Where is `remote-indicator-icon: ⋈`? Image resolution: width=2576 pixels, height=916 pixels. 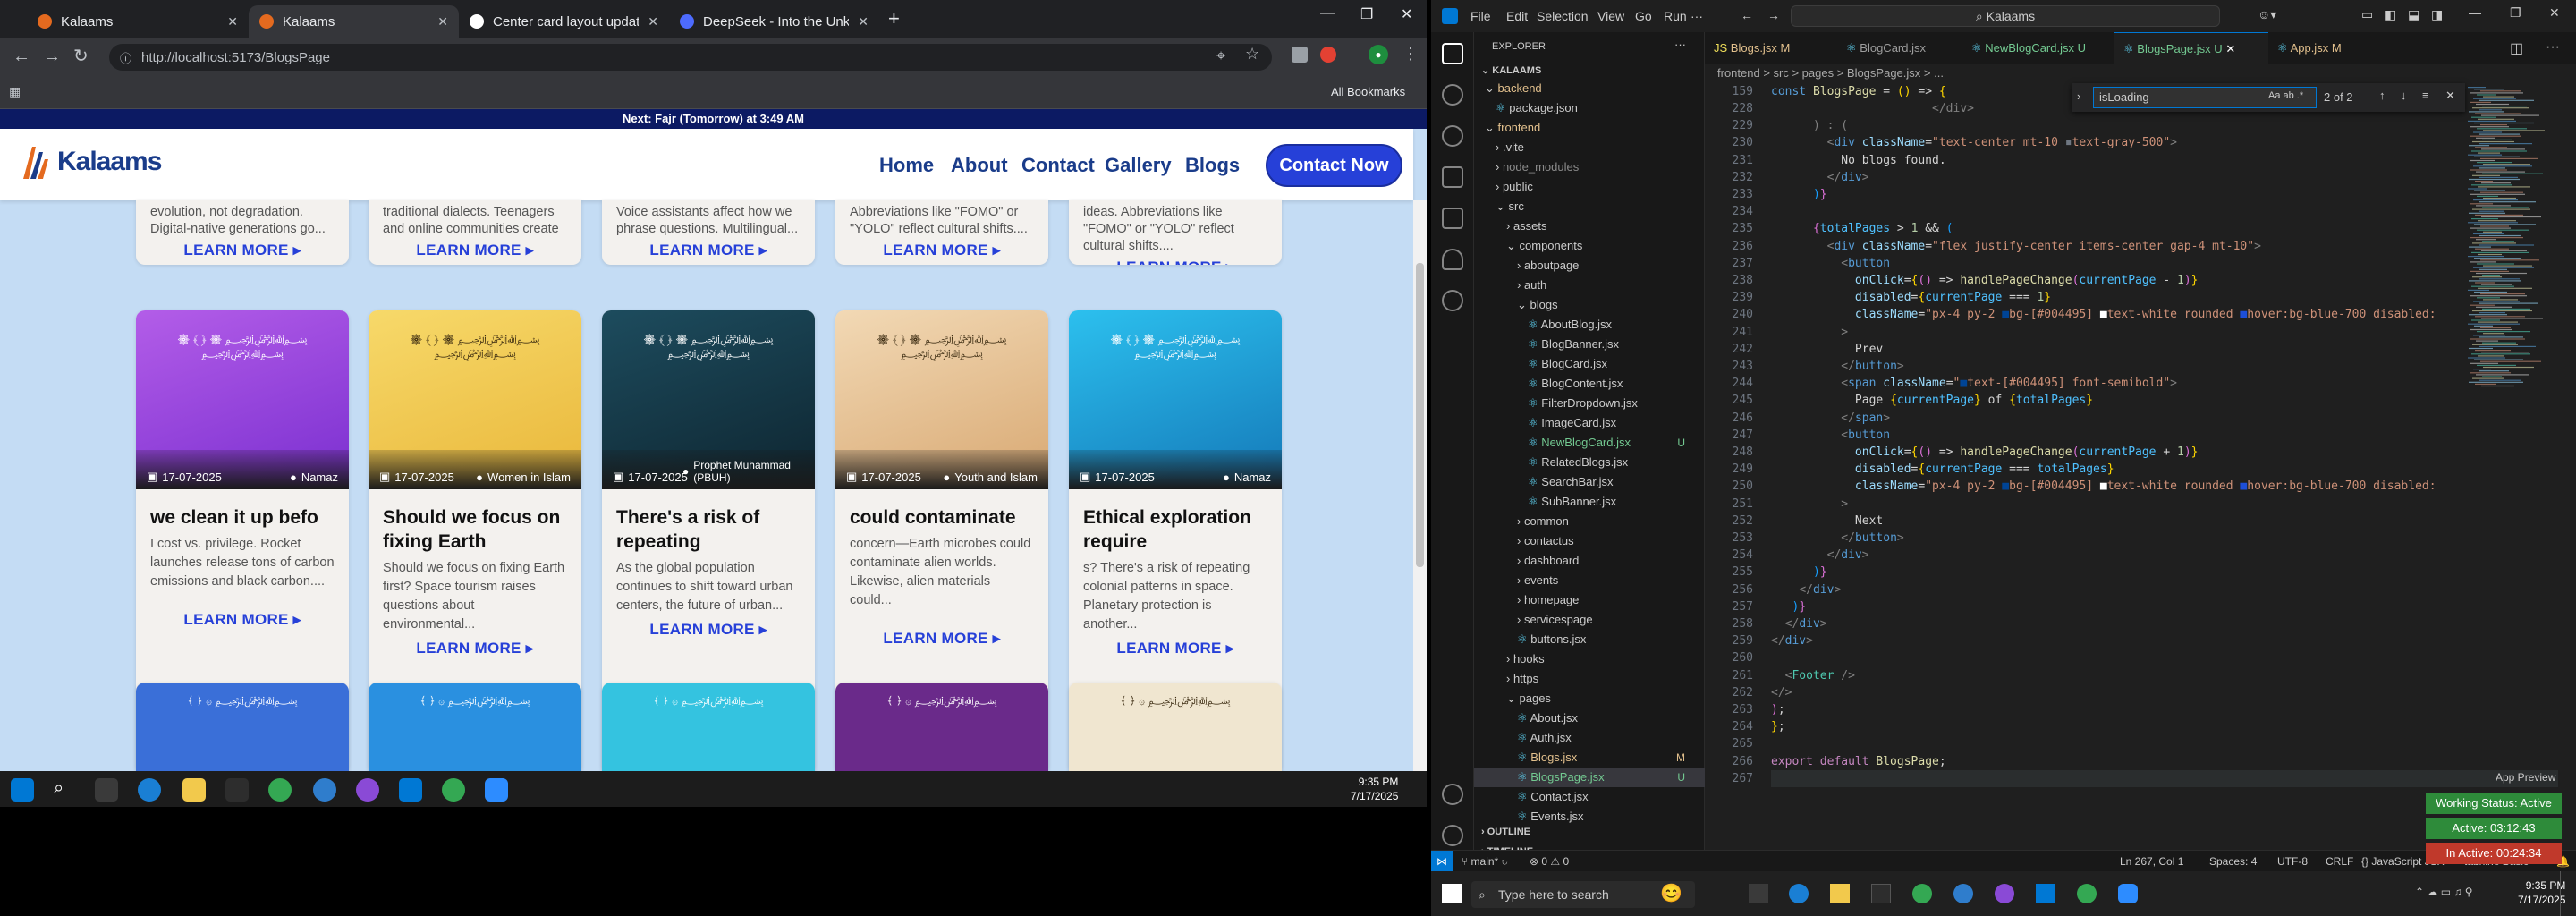 remote-indicator-icon: ⋈ is located at coordinates (1442, 861).